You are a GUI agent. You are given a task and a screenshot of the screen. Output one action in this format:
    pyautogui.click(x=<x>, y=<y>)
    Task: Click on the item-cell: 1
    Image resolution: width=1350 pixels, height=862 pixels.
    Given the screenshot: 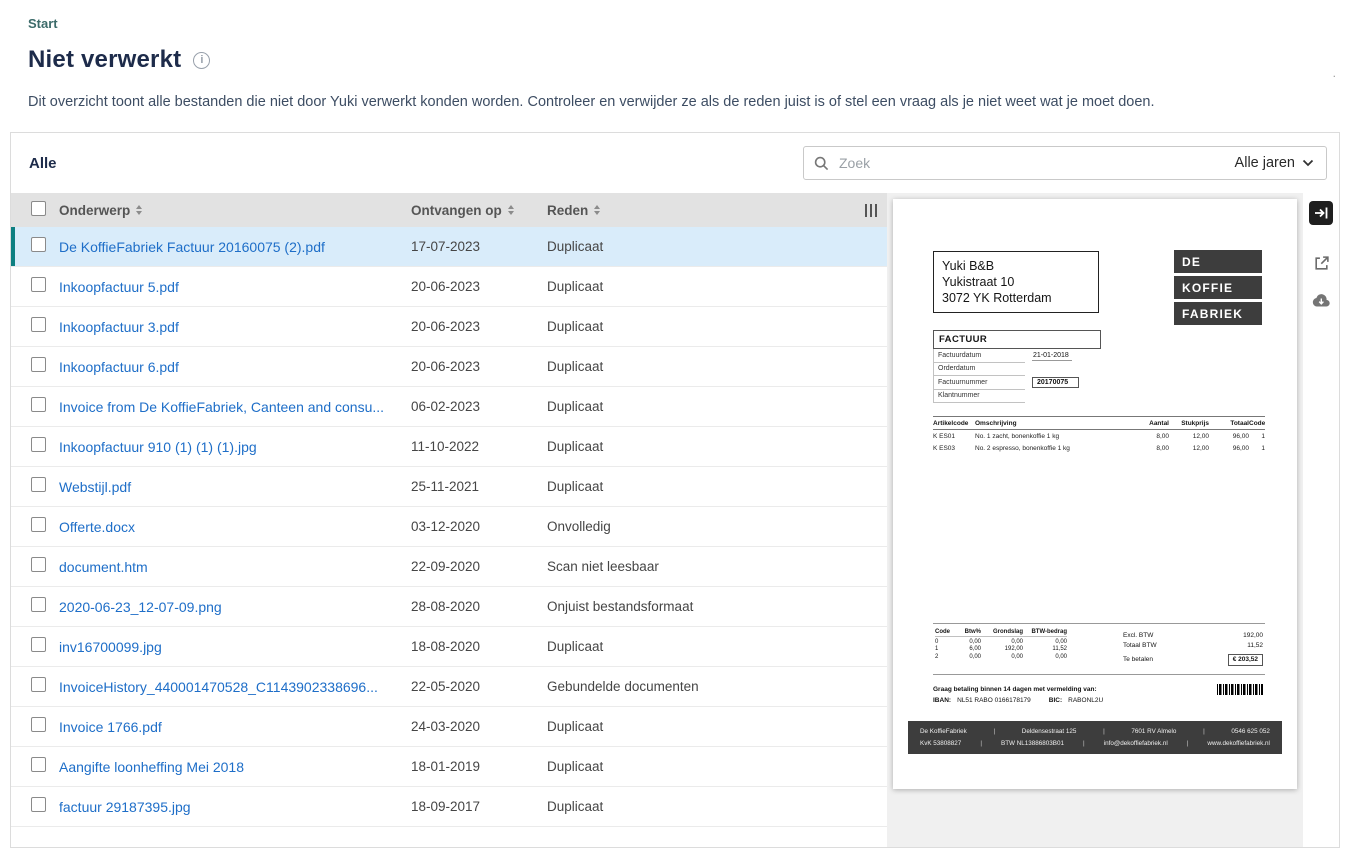 What is the action you would take?
    pyautogui.click(x=1263, y=436)
    